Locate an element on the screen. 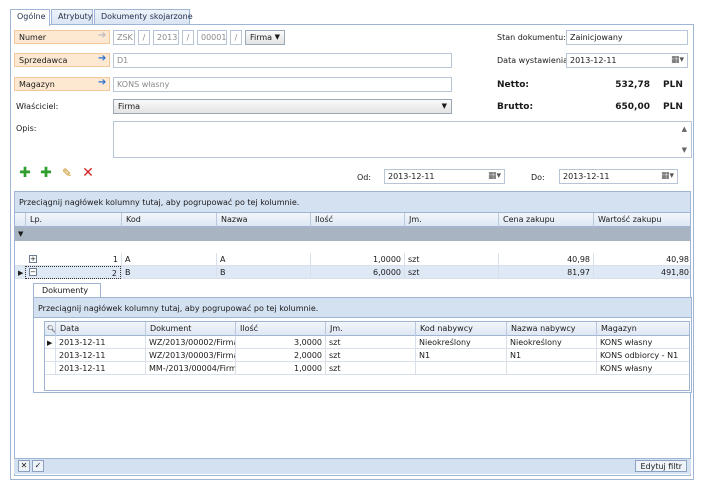 This screenshot has width=703, height=492. owner-select: Firma ▼ is located at coordinates (282, 106).